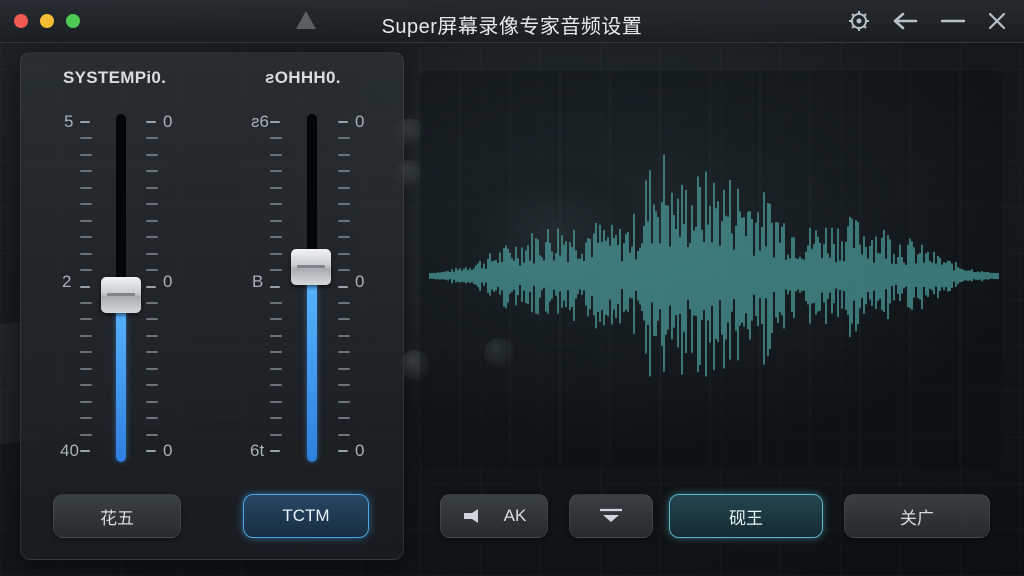 This screenshot has height=576, width=1024. Describe the element at coordinates (953, 21) in the screenshot. I see `minimize-icon` at that location.